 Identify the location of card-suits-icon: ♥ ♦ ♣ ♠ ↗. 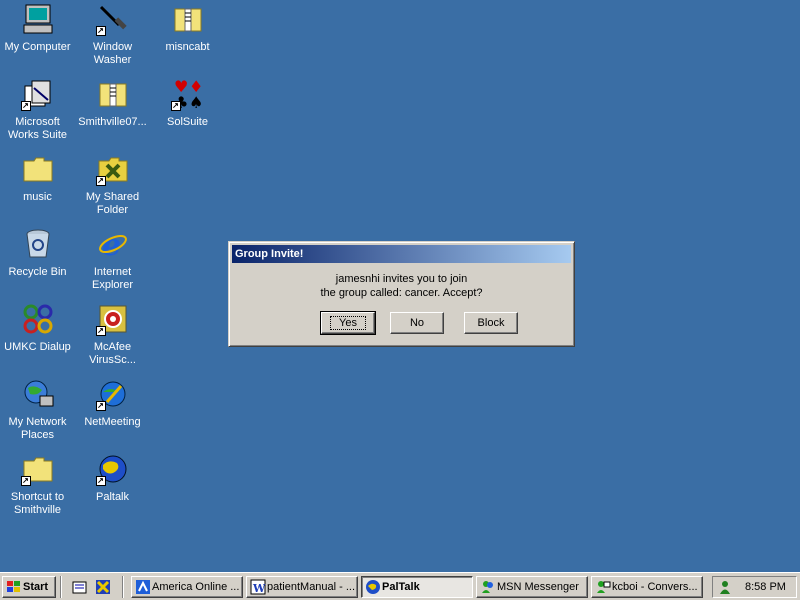
(186, 94).